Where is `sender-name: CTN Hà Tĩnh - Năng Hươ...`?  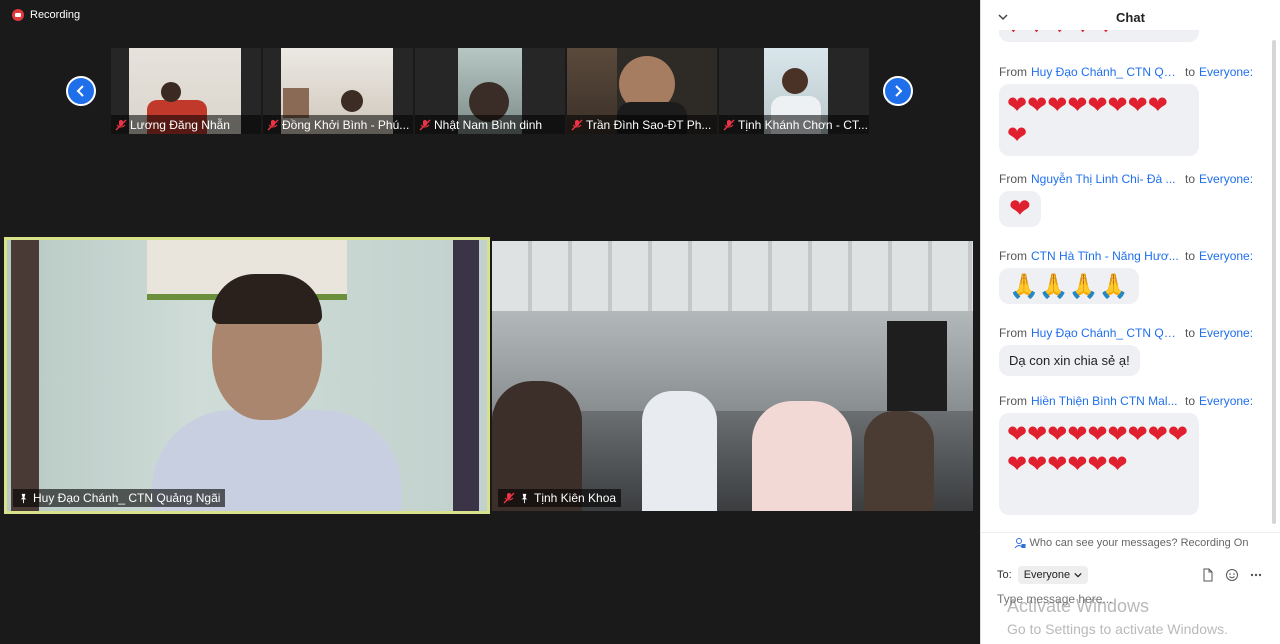
sender-name: CTN Hà Tĩnh - Năng Hươ... is located at coordinates (1106, 256).